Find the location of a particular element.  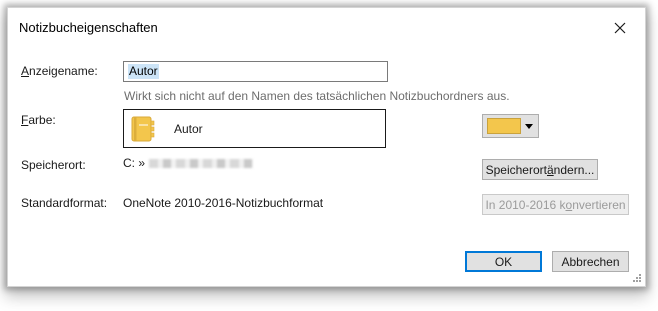

location-path-prefix: C: » is located at coordinates (134, 163).